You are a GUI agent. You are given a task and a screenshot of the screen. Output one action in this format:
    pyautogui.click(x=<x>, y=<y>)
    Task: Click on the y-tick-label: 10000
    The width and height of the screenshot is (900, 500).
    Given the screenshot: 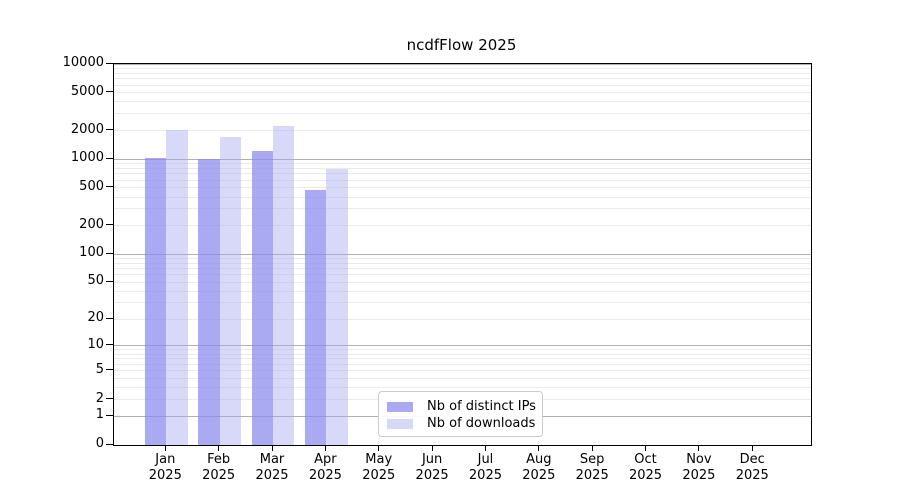 What is the action you would take?
    pyautogui.click(x=83, y=62)
    